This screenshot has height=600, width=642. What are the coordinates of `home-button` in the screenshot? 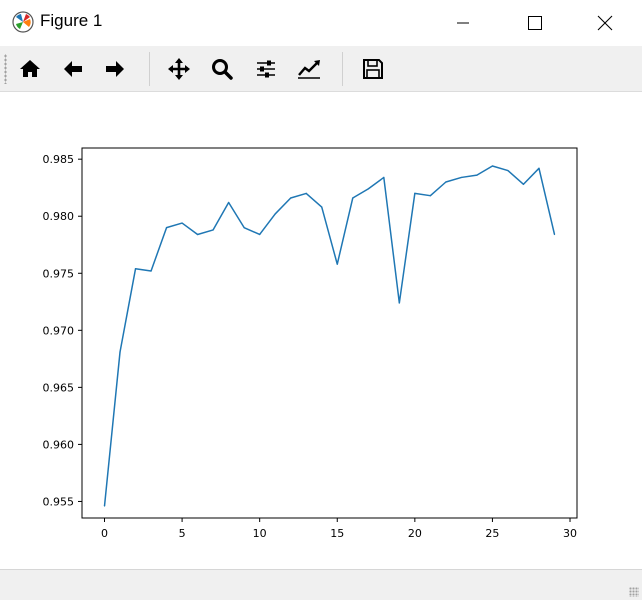 It's located at (30, 69).